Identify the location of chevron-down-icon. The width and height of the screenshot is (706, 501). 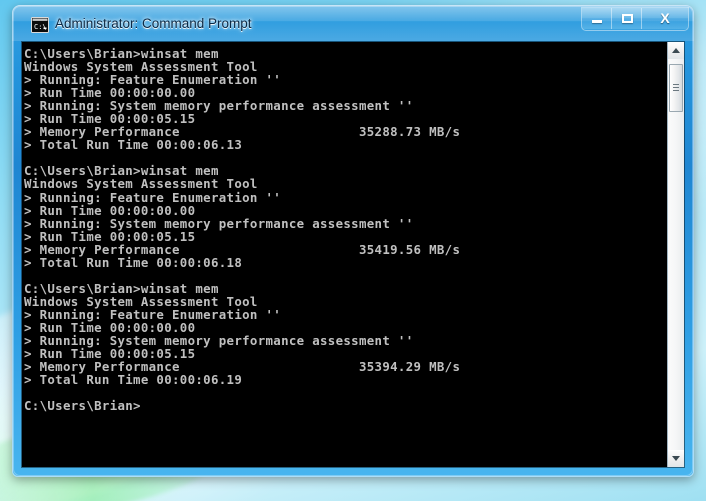
(676, 458).